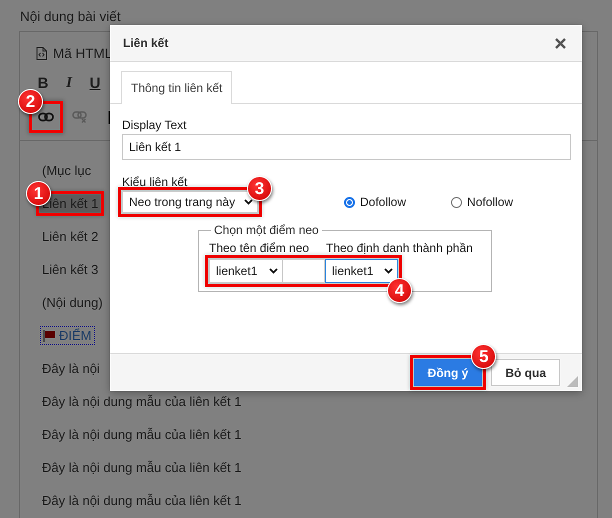 The image size is (612, 518). What do you see at coordinates (482, 202) in the screenshot?
I see `radio-option: Nofollow` at bounding box center [482, 202].